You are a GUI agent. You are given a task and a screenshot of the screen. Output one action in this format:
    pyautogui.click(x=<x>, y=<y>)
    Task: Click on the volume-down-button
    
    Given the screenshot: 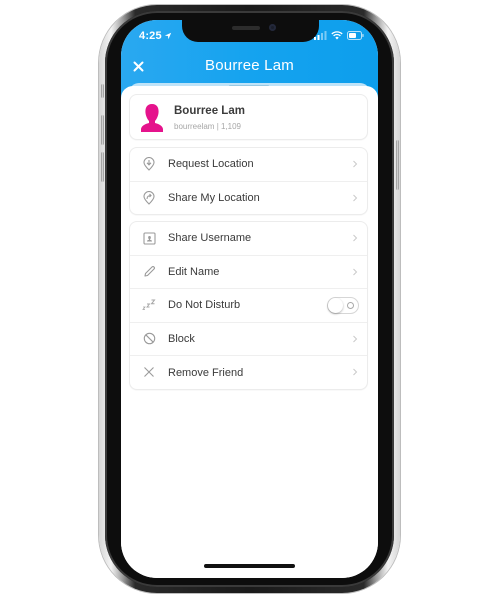 What is the action you would take?
    pyautogui.click(x=102, y=167)
    